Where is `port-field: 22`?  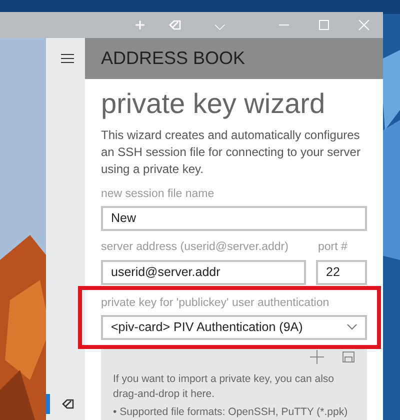 port-field: 22 is located at coordinates (341, 272).